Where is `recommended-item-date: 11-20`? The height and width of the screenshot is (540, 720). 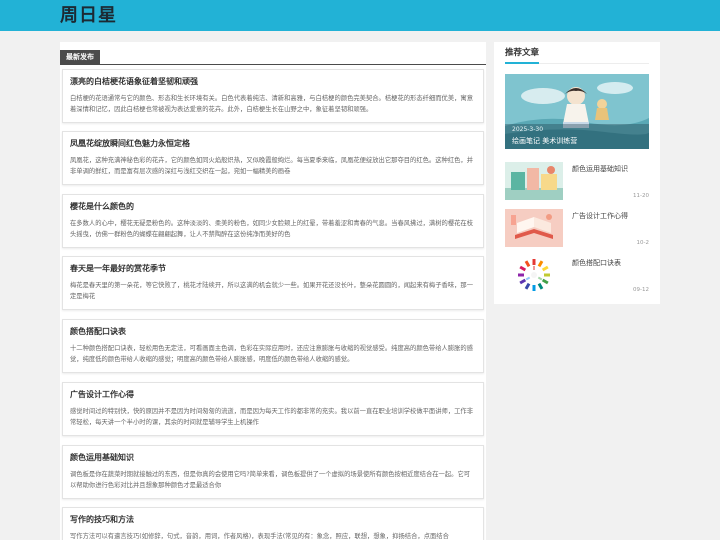
recommended-item-date: 11-20 is located at coordinates (641, 196).